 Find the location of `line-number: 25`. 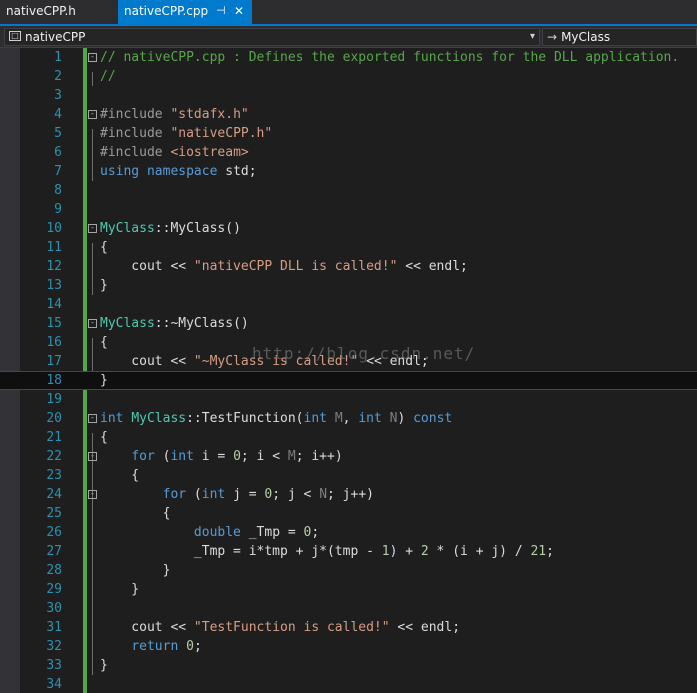

line-number: 25 is located at coordinates (54, 513).